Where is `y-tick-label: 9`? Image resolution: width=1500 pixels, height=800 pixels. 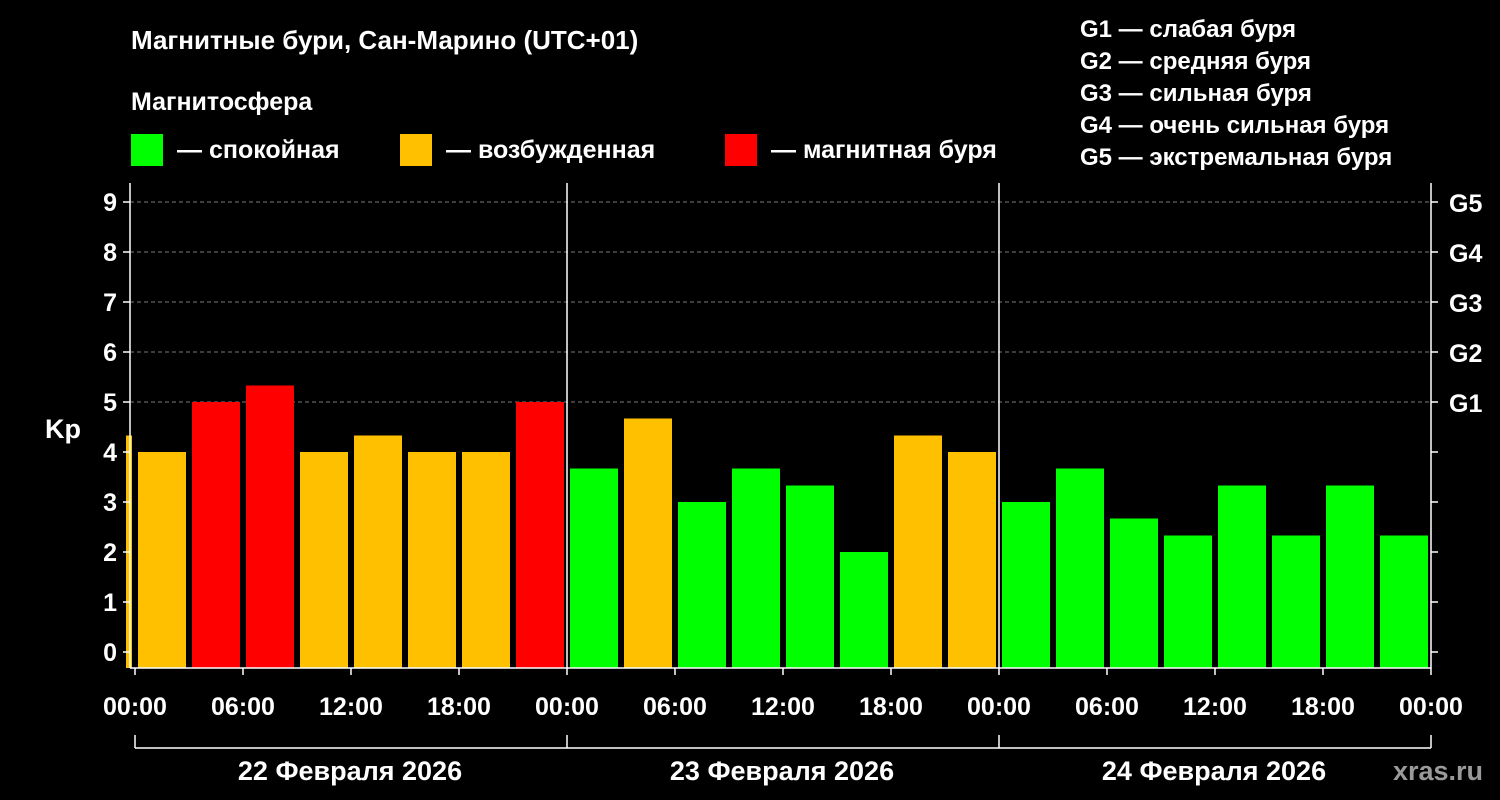
y-tick-label: 9 is located at coordinates (110, 203).